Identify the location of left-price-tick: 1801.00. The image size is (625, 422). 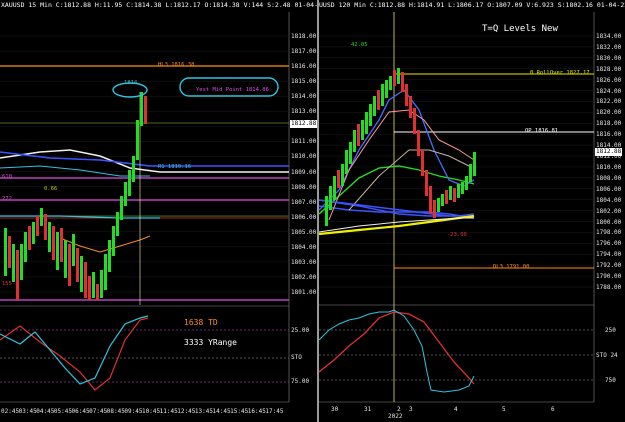
(304, 292).